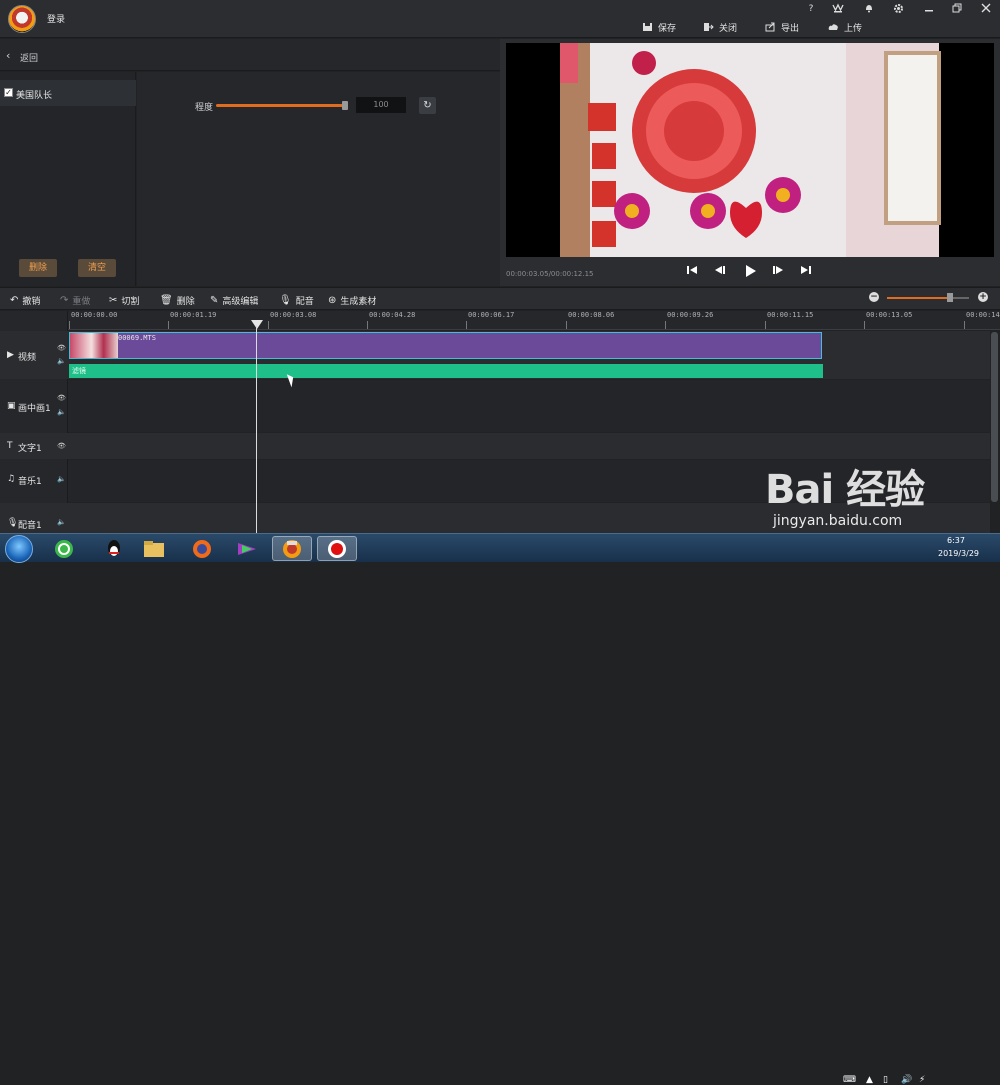  I want to click on ruler-tick-label: 00:00:11.15, so click(790, 315).